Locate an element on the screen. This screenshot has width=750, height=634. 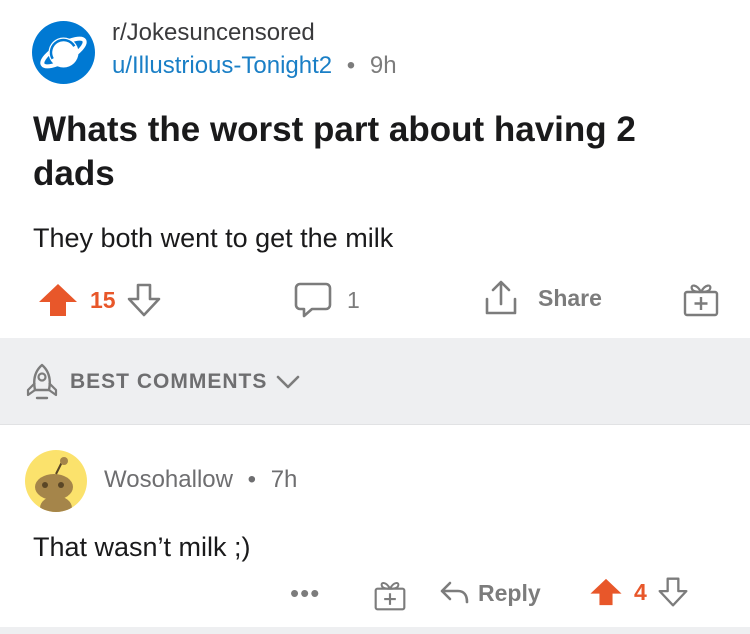
post-score: 15 is located at coordinates (103, 299).